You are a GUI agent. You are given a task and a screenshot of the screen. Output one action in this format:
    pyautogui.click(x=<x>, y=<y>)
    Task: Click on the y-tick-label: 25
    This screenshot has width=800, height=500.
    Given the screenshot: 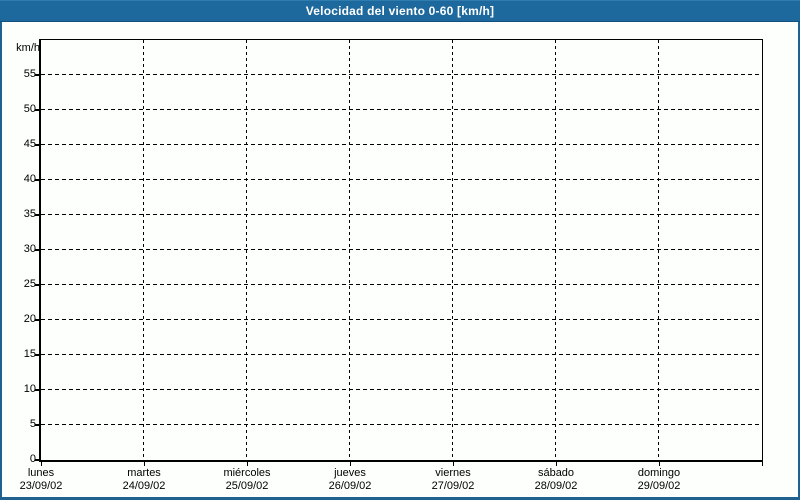 What is the action you would take?
    pyautogui.click(x=29, y=284)
    